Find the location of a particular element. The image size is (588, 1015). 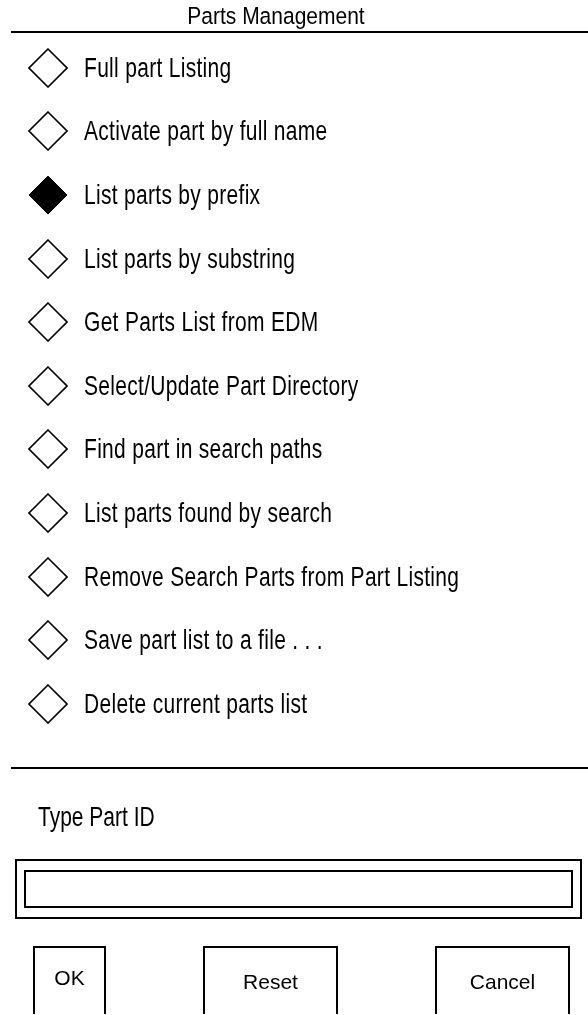

option-label: Activate part by full name is located at coordinates (206, 131).